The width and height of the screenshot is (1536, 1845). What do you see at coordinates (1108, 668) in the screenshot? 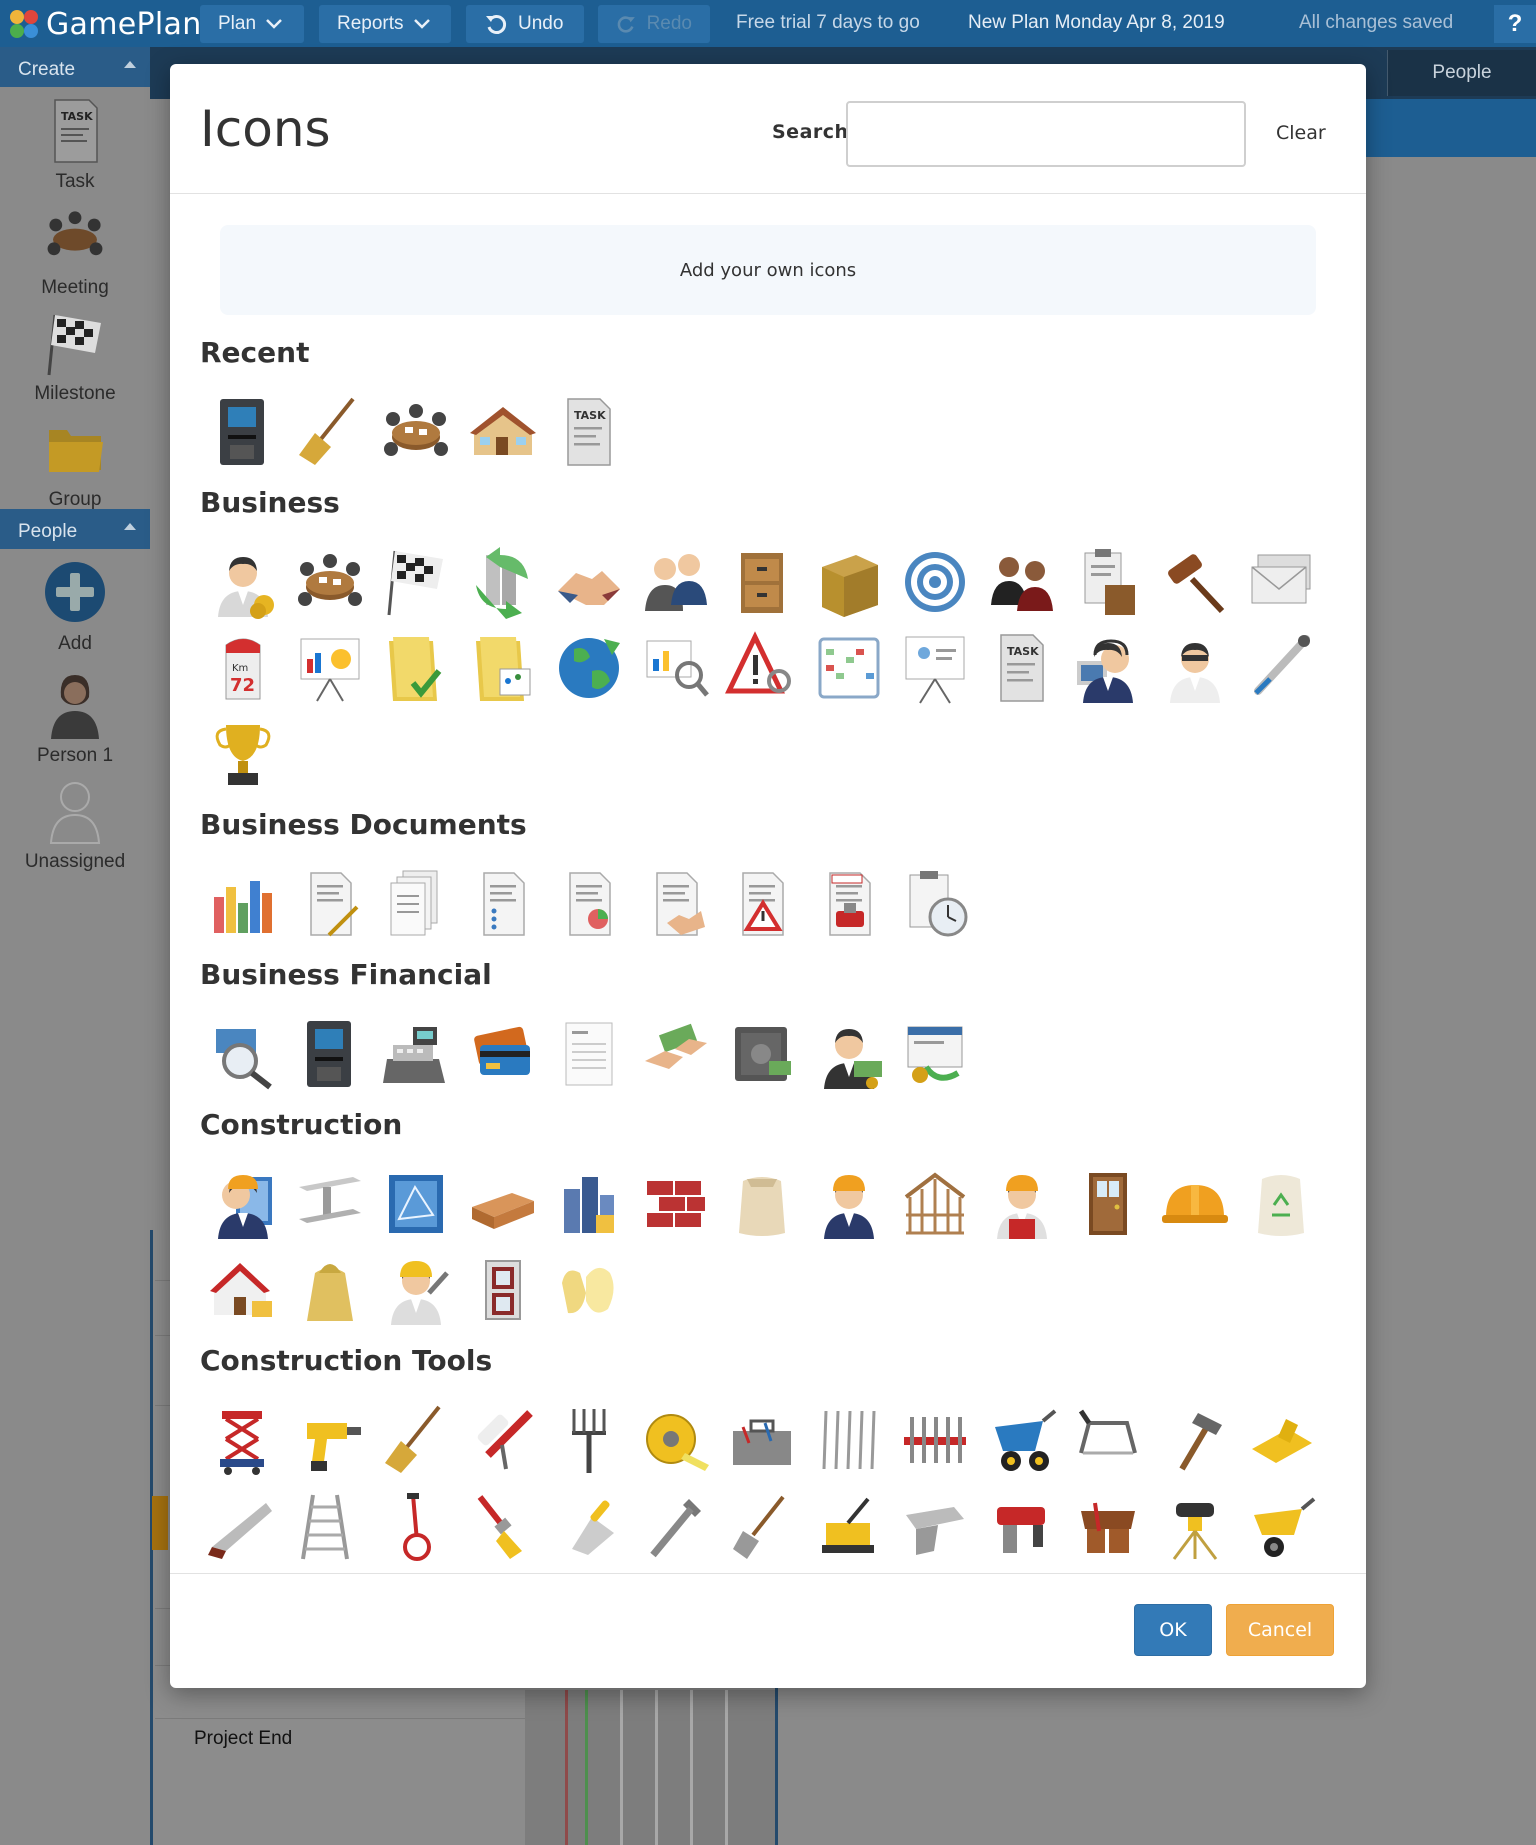
I see `support-agent-icon` at bounding box center [1108, 668].